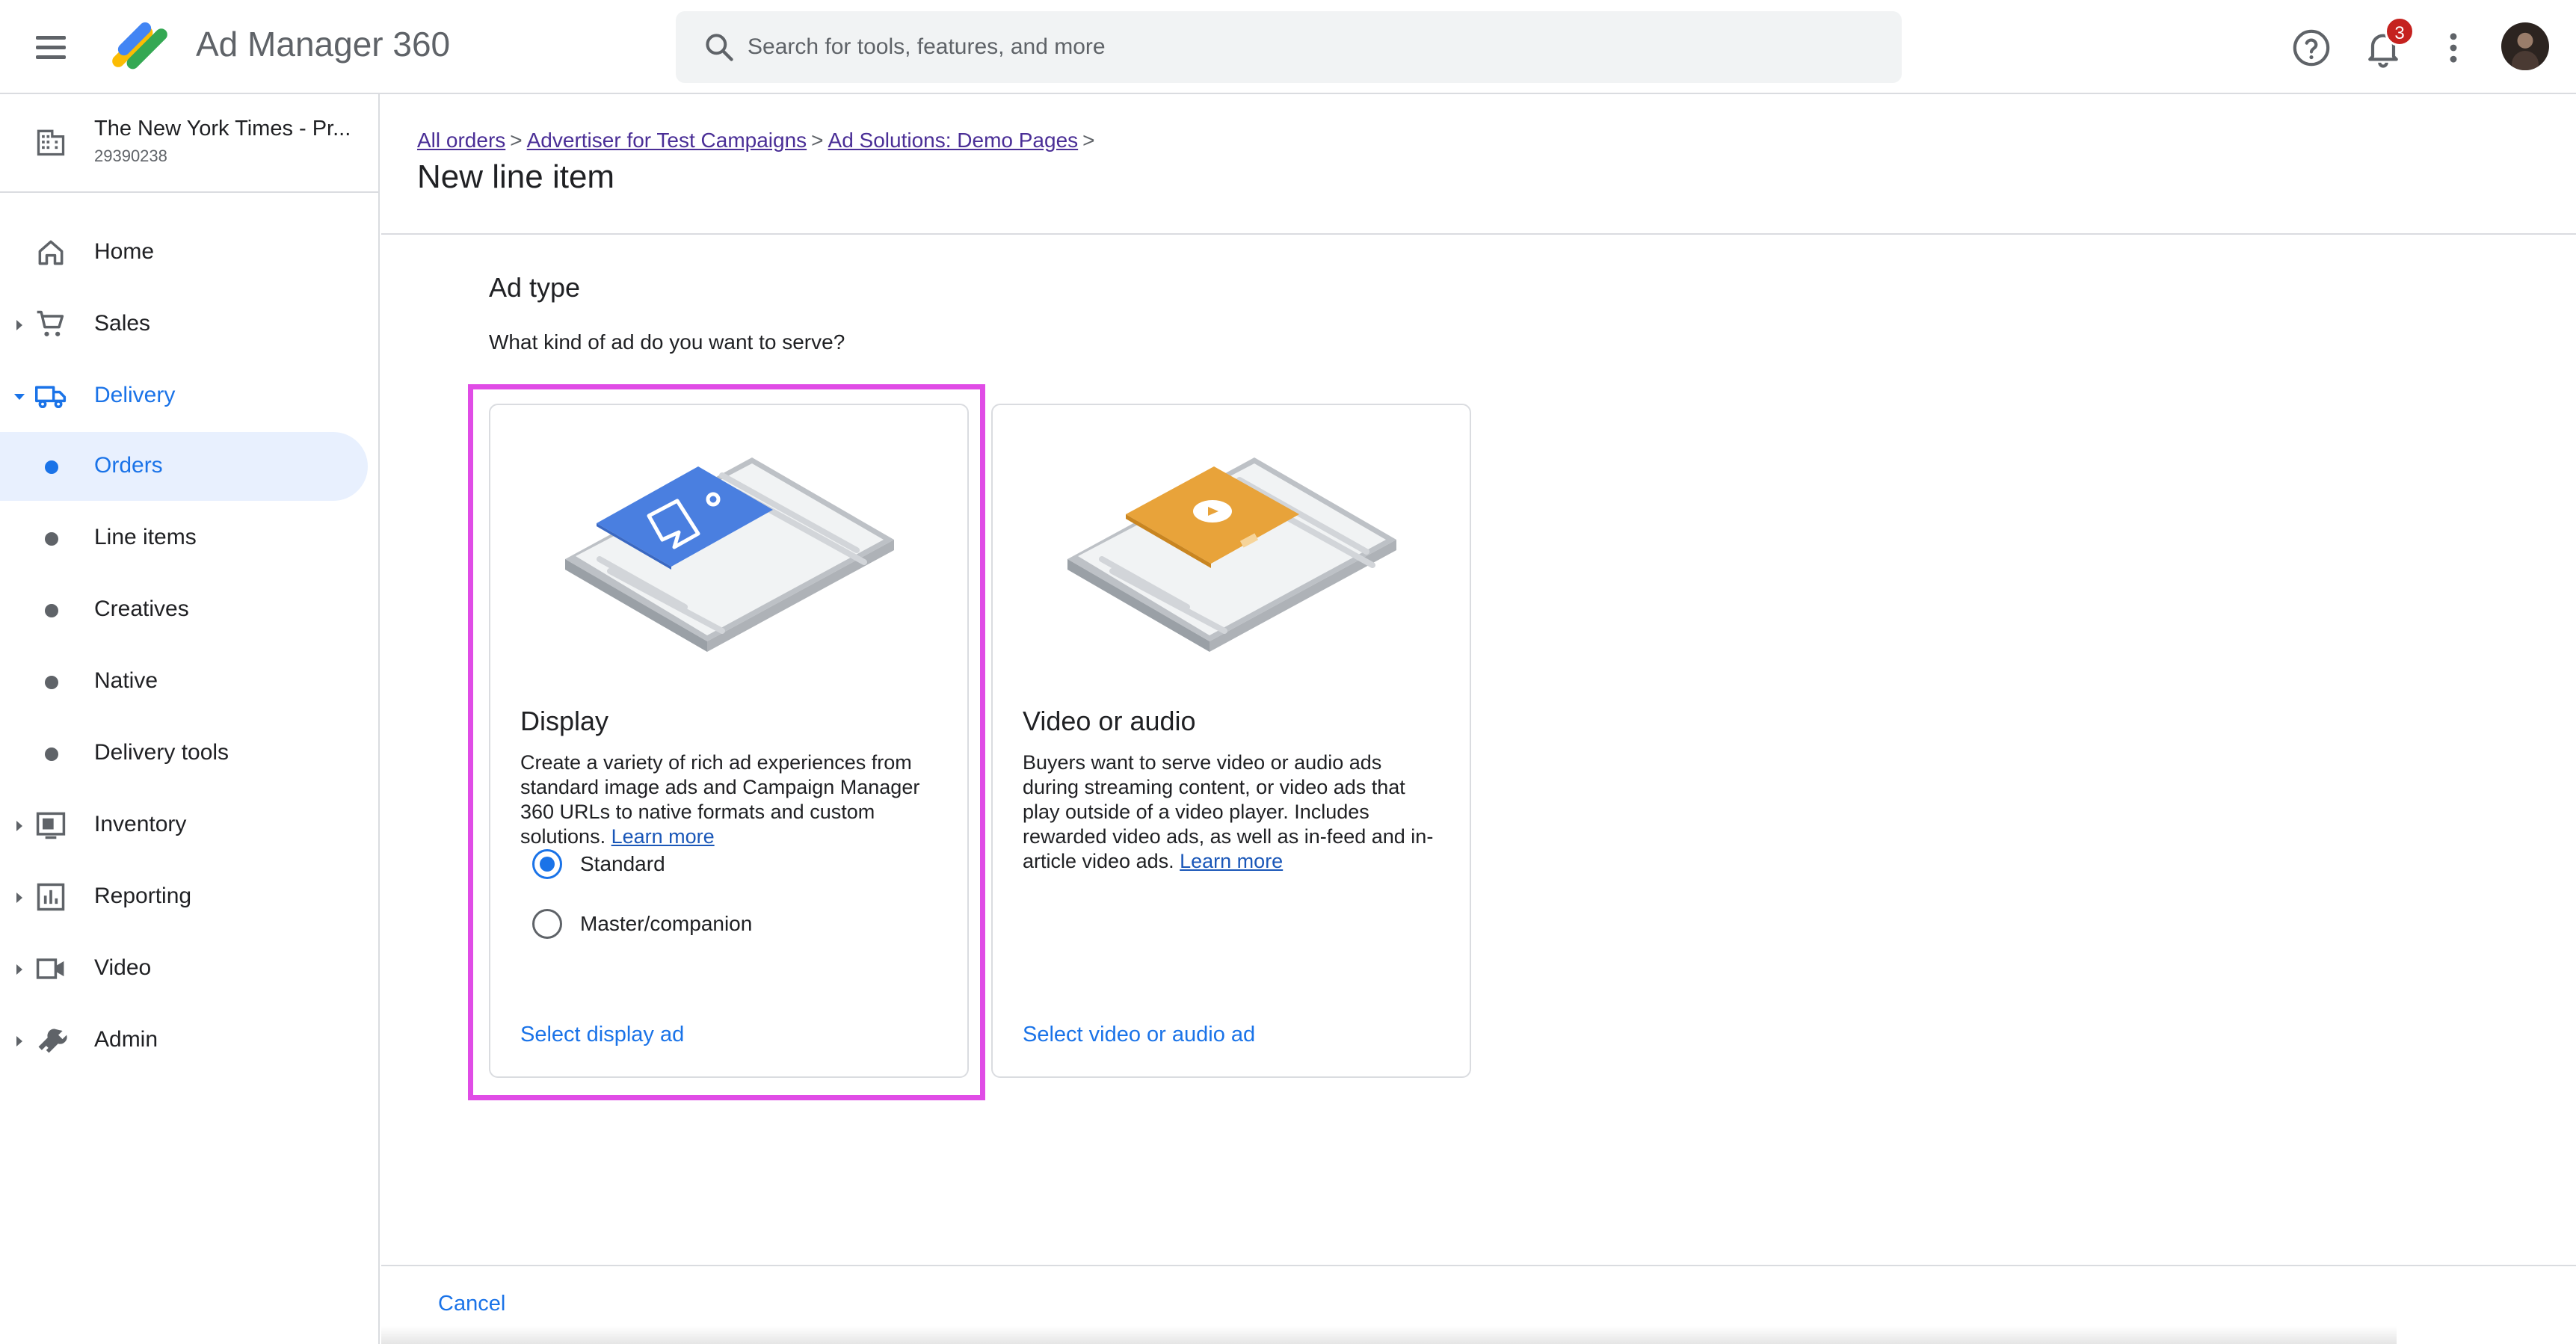 The height and width of the screenshot is (1344, 2576). Describe the element at coordinates (729, 555) in the screenshot. I see `display-ad-illustration-icon` at that location.